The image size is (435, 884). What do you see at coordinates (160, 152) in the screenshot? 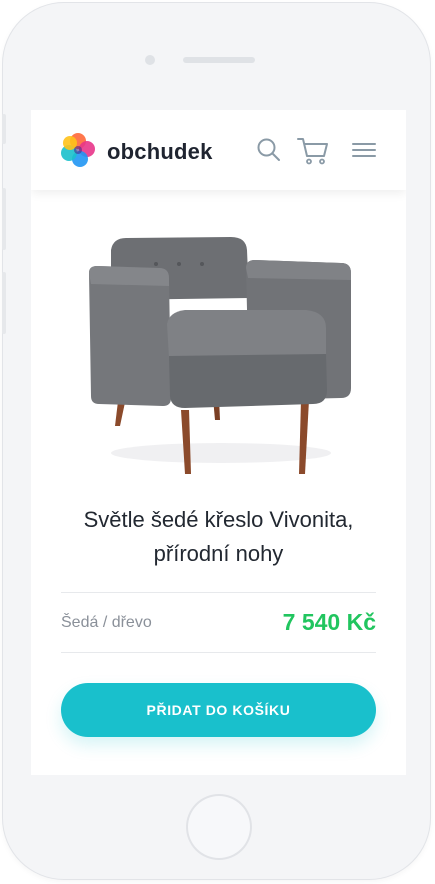
I see `brand-name: obchudek` at bounding box center [160, 152].